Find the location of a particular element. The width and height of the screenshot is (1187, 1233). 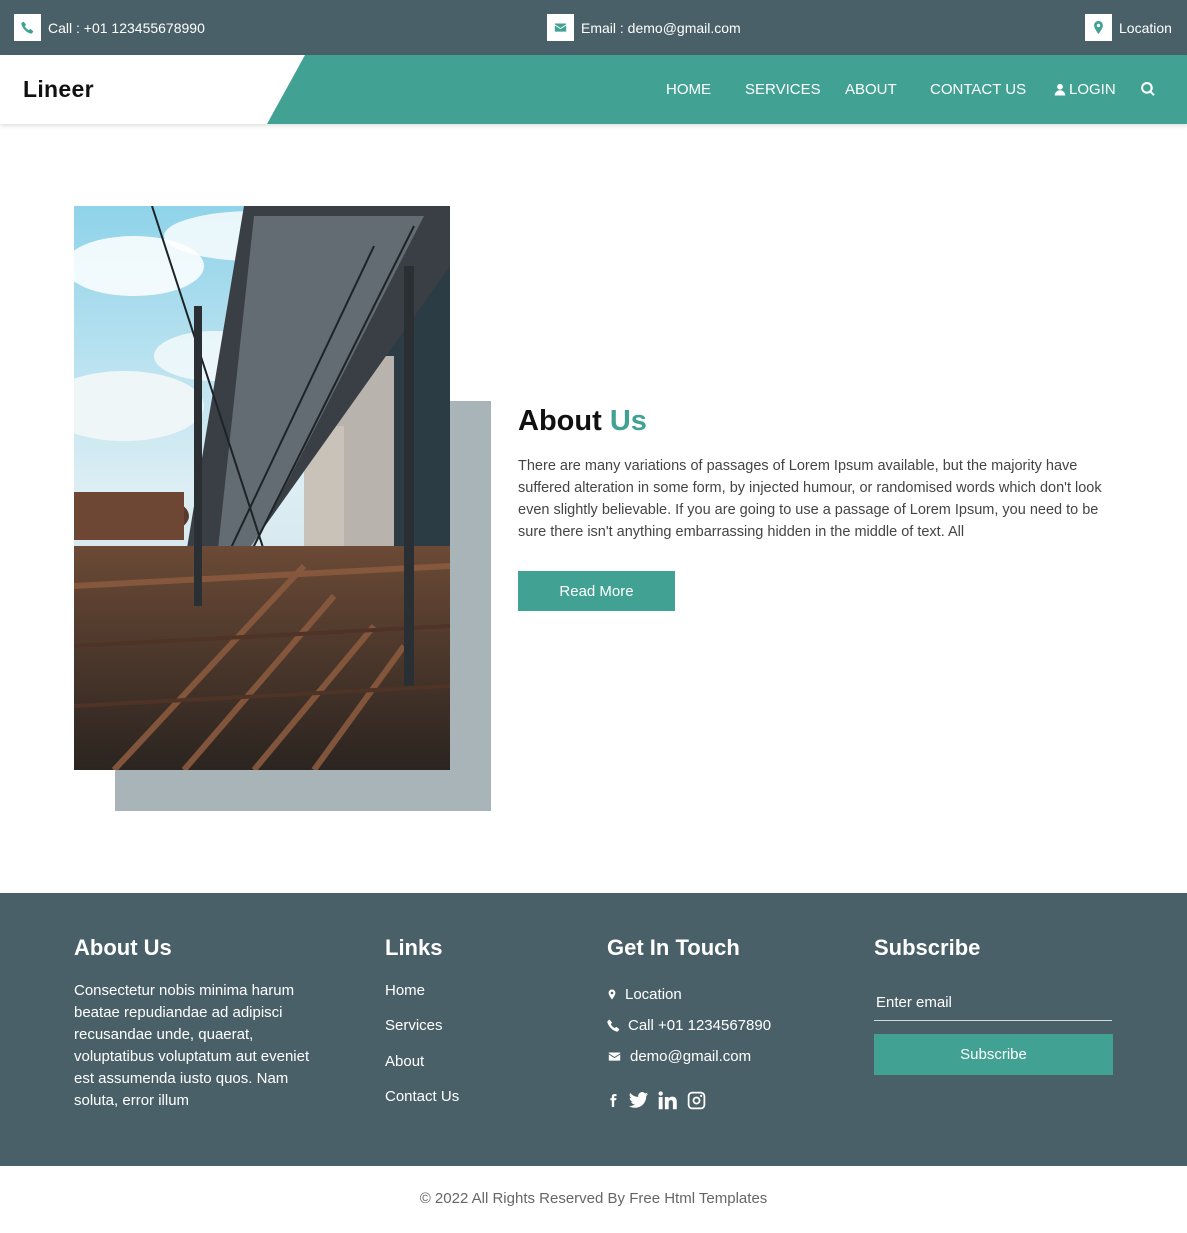

footer-email: demo@gmail.com is located at coordinates (679, 1056).